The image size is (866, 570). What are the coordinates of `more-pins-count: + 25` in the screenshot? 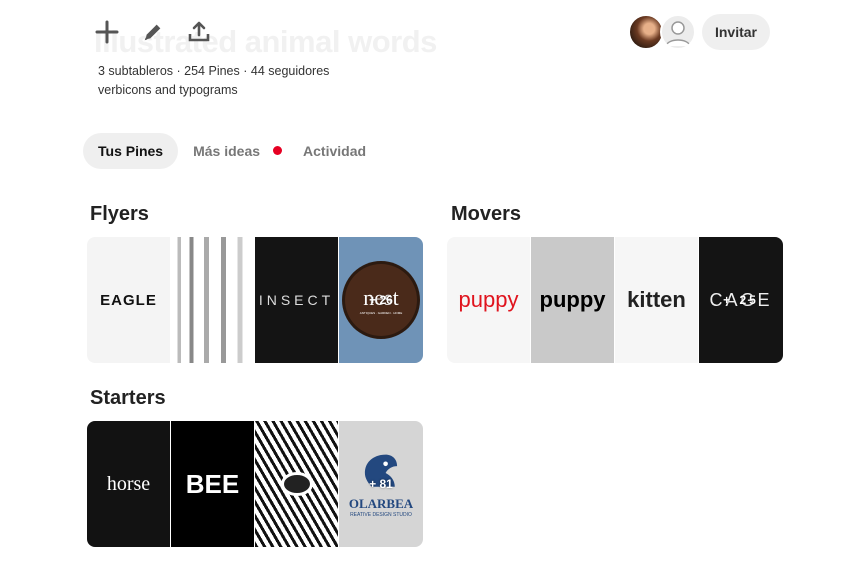 It's located at (741, 300).